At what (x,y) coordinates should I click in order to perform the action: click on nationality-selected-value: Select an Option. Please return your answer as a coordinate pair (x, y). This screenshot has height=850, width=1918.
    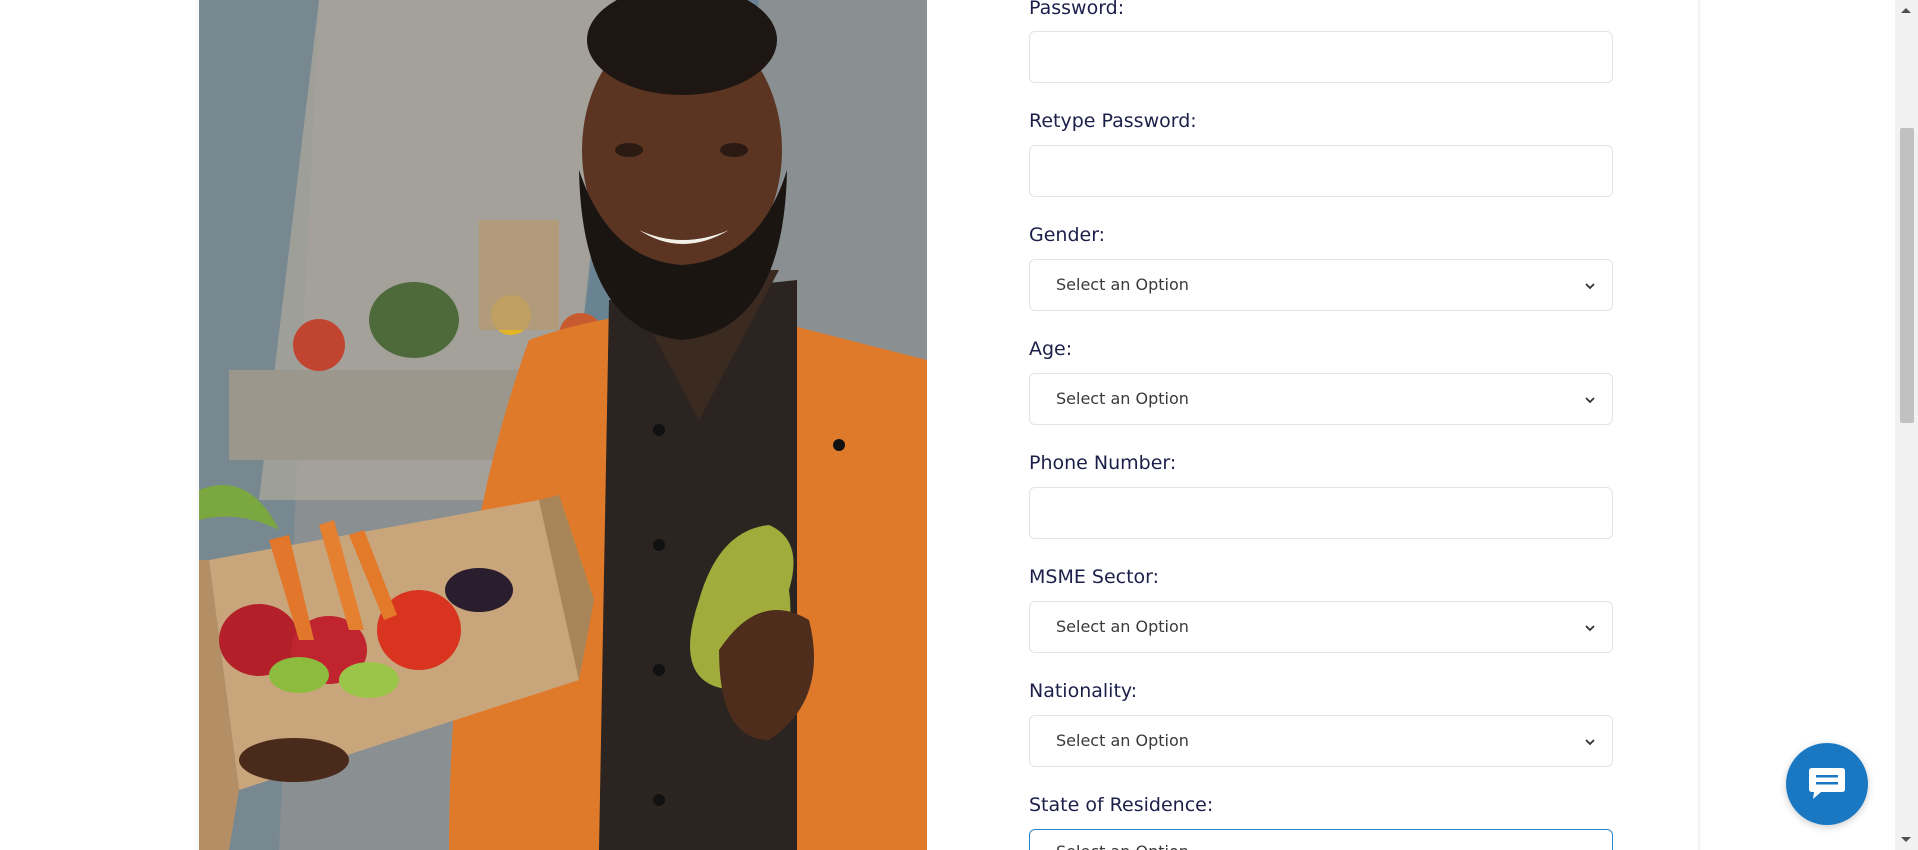
    Looking at the image, I should click on (1122, 740).